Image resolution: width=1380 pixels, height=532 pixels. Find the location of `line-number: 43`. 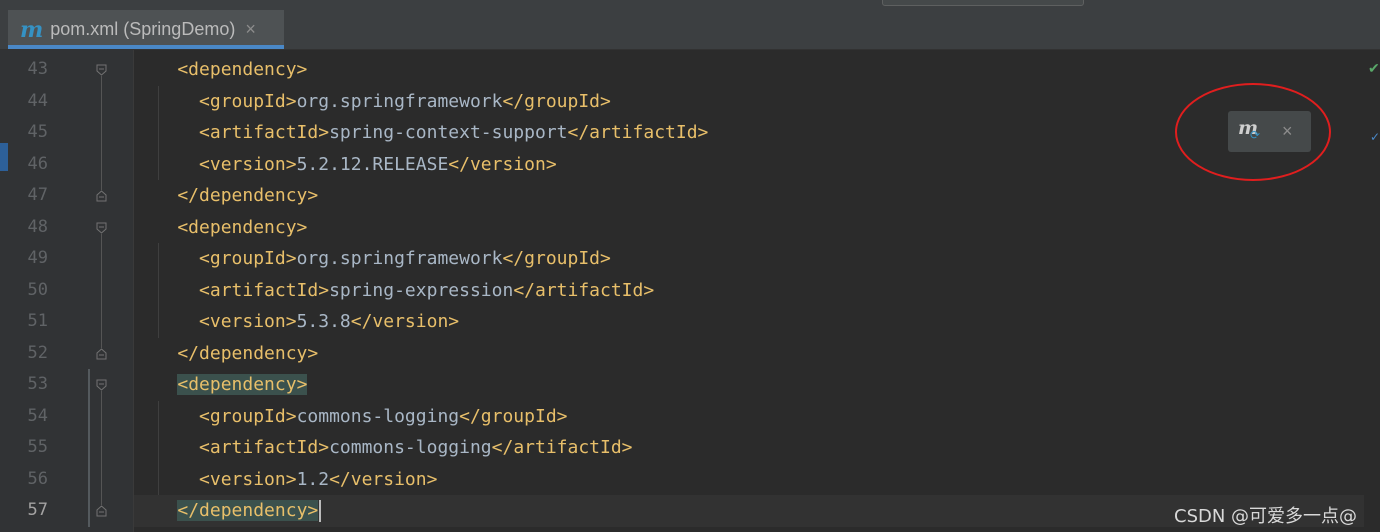

line-number: 43 is located at coordinates (37, 69).